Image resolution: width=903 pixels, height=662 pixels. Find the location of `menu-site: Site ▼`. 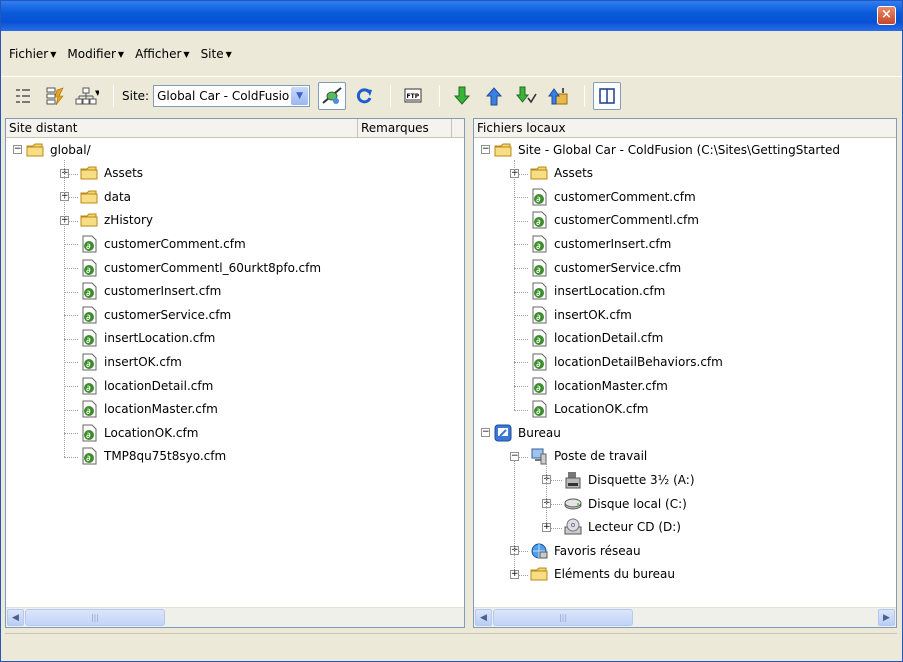

menu-site: Site ▼ is located at coordinates (216, 54).